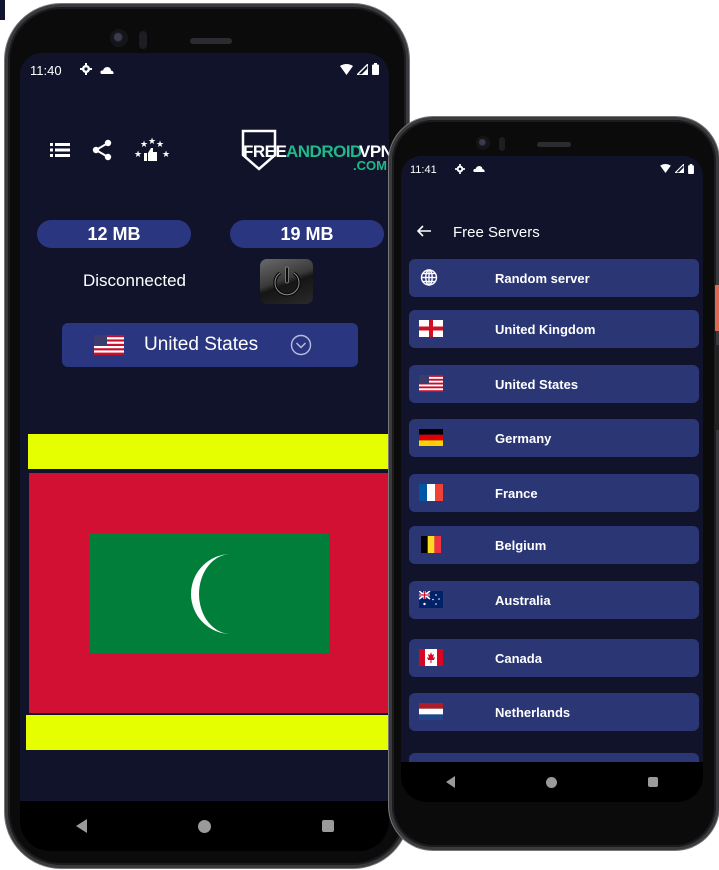  I want to click on crescent-icon, so click(211, 594).